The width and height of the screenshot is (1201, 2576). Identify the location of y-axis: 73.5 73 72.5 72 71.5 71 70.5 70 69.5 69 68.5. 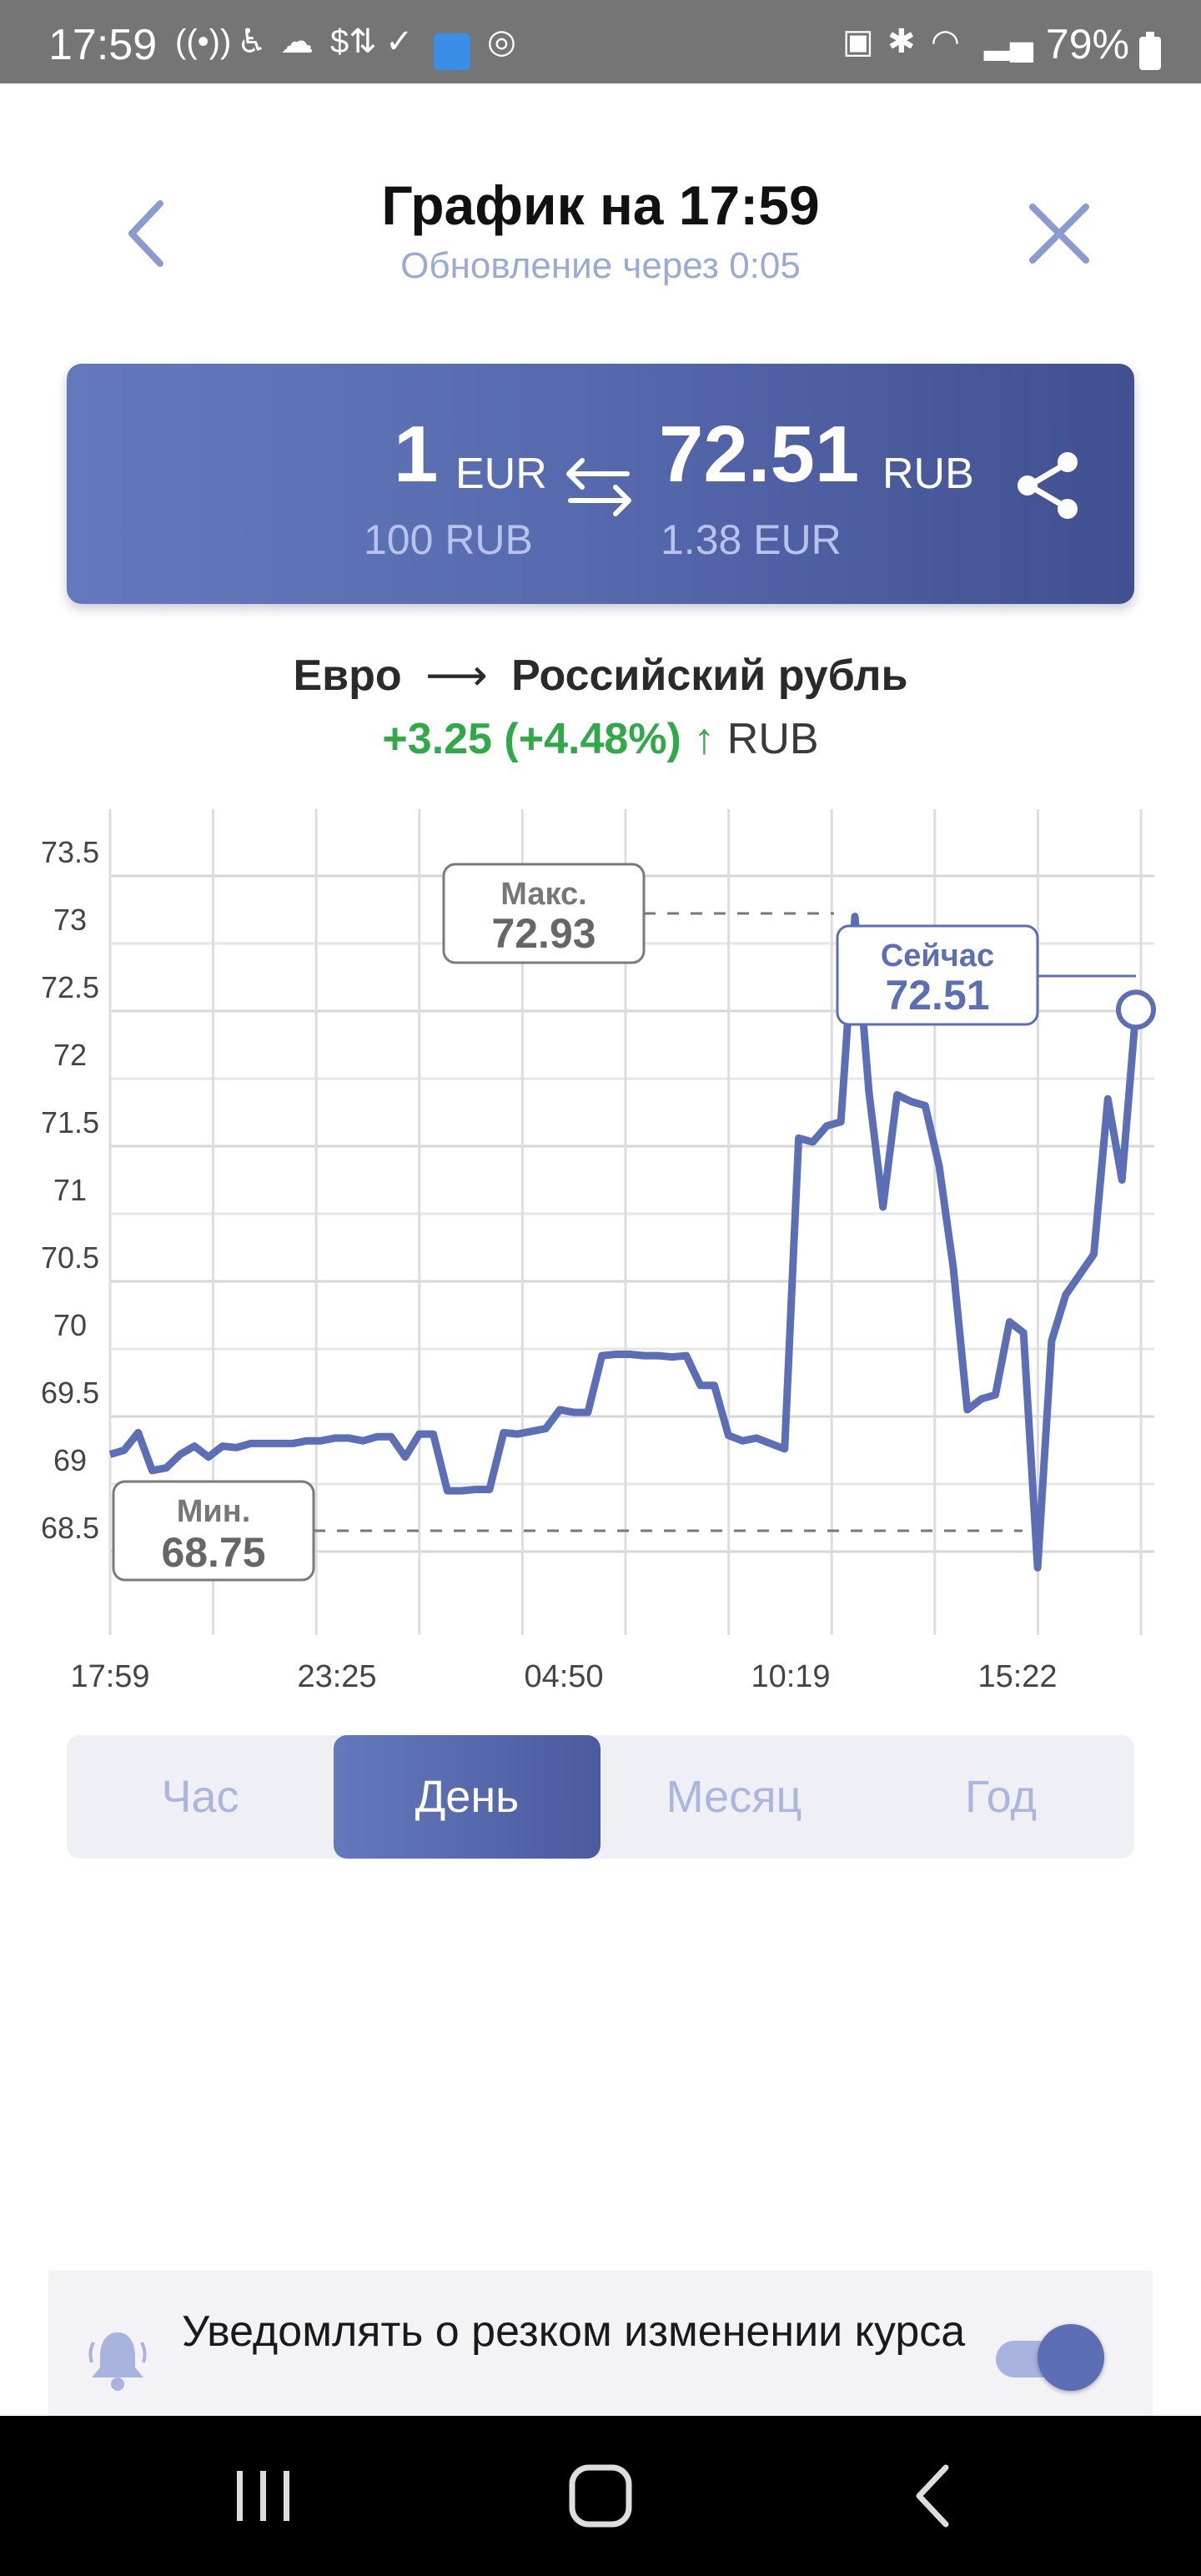
(70, 1190).